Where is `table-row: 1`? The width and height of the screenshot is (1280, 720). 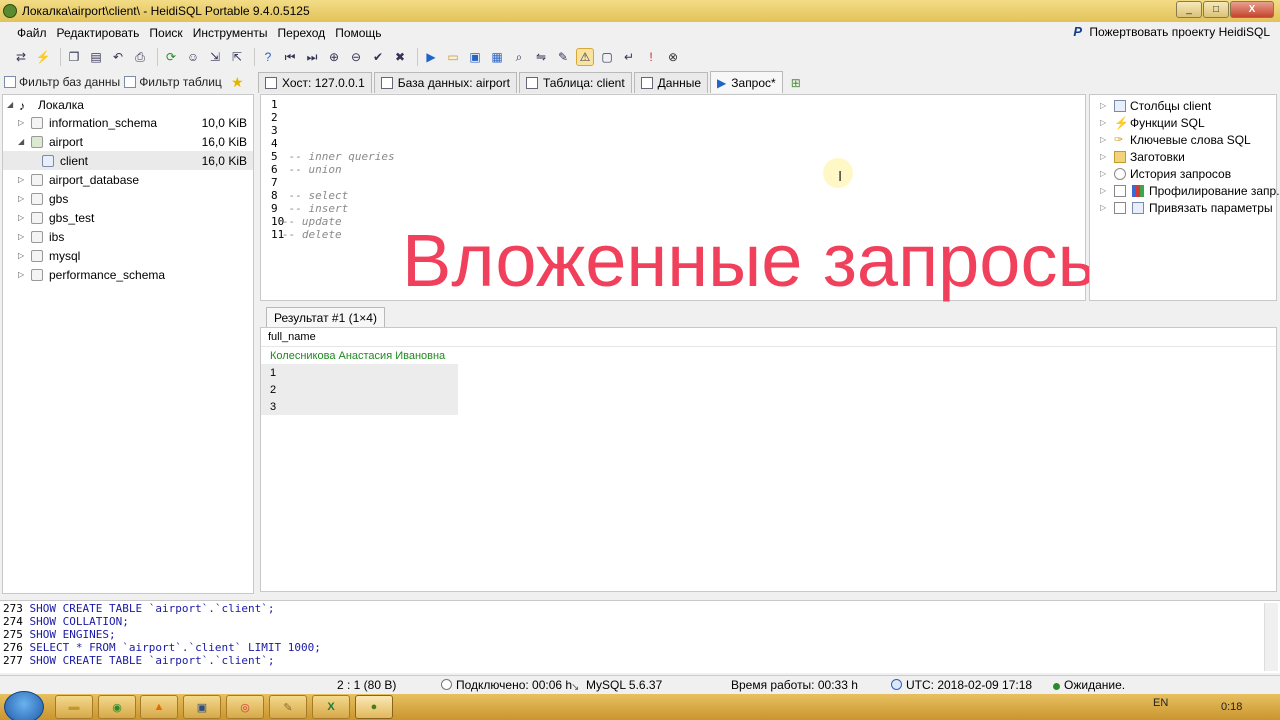
table-row: 1 is located at coordinates (359, 372).